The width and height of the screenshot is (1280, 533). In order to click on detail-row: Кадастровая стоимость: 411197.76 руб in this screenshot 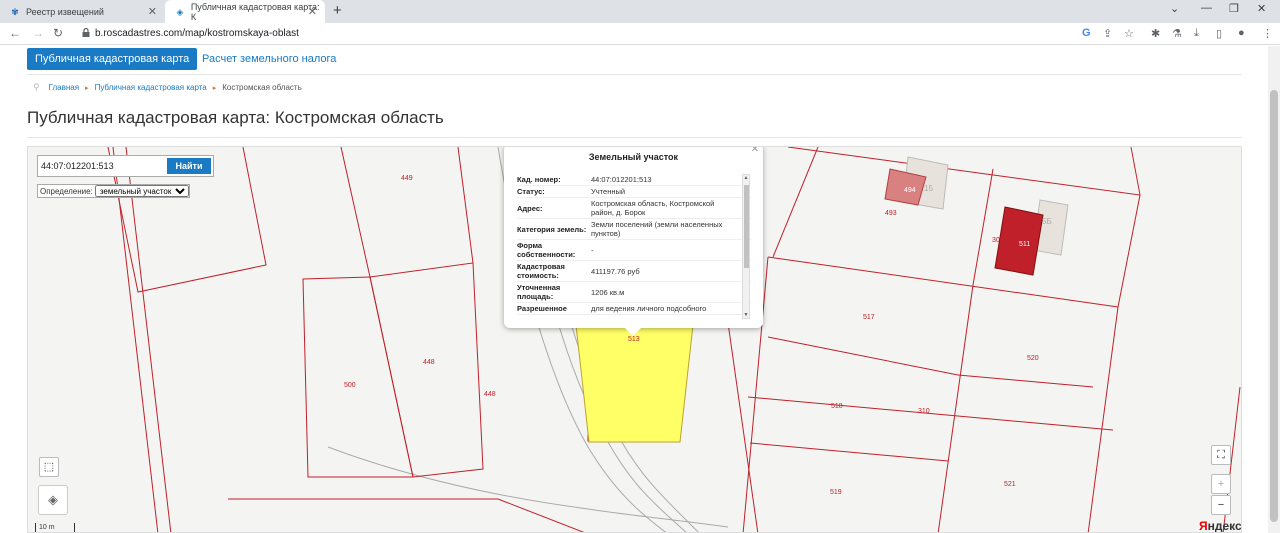, I will do `click(634, 271)`.